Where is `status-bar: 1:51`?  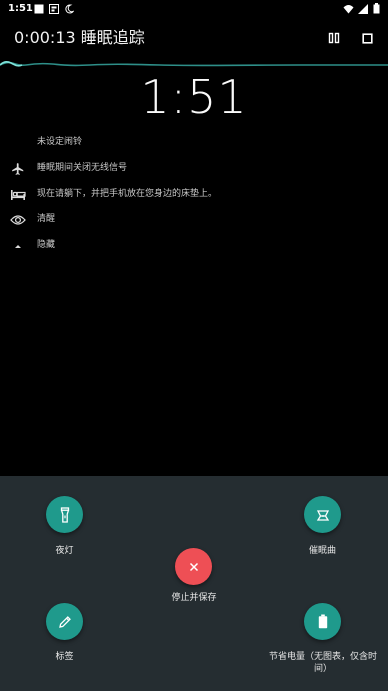
status-bar: 1:51 is located at coordinates (194, 9).